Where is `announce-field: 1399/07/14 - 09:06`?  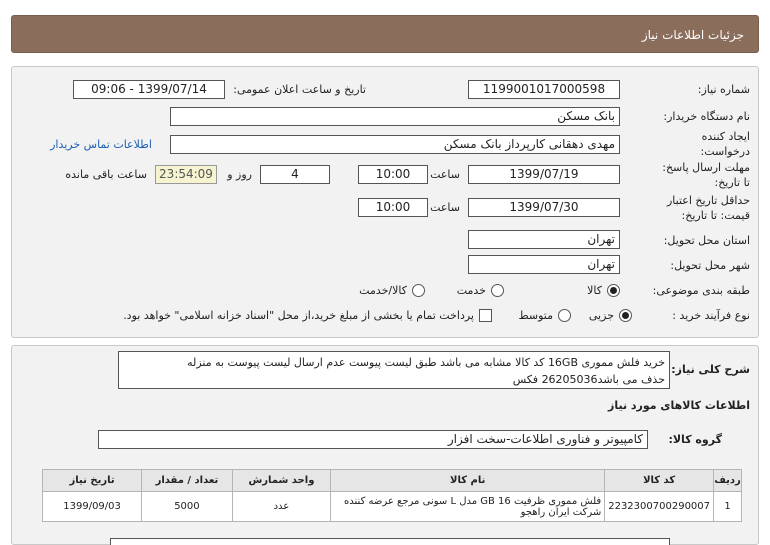 announce-field: 1399/07/14 - 09:06 is located at coordinates (149, 89).